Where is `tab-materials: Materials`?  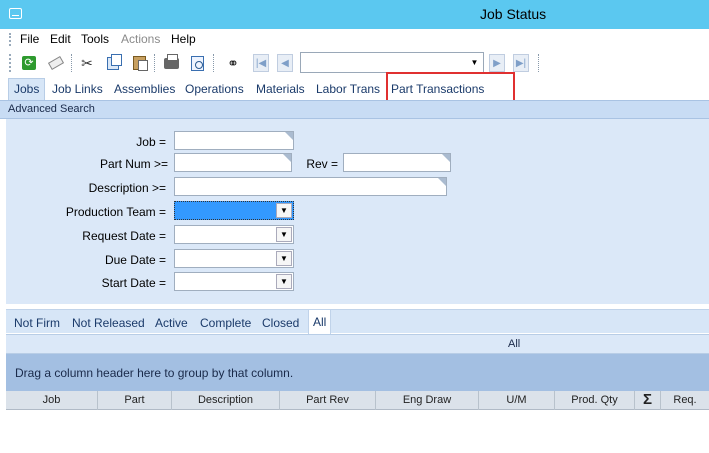 tab-materials: Materials is located at coordinates (280, 89).